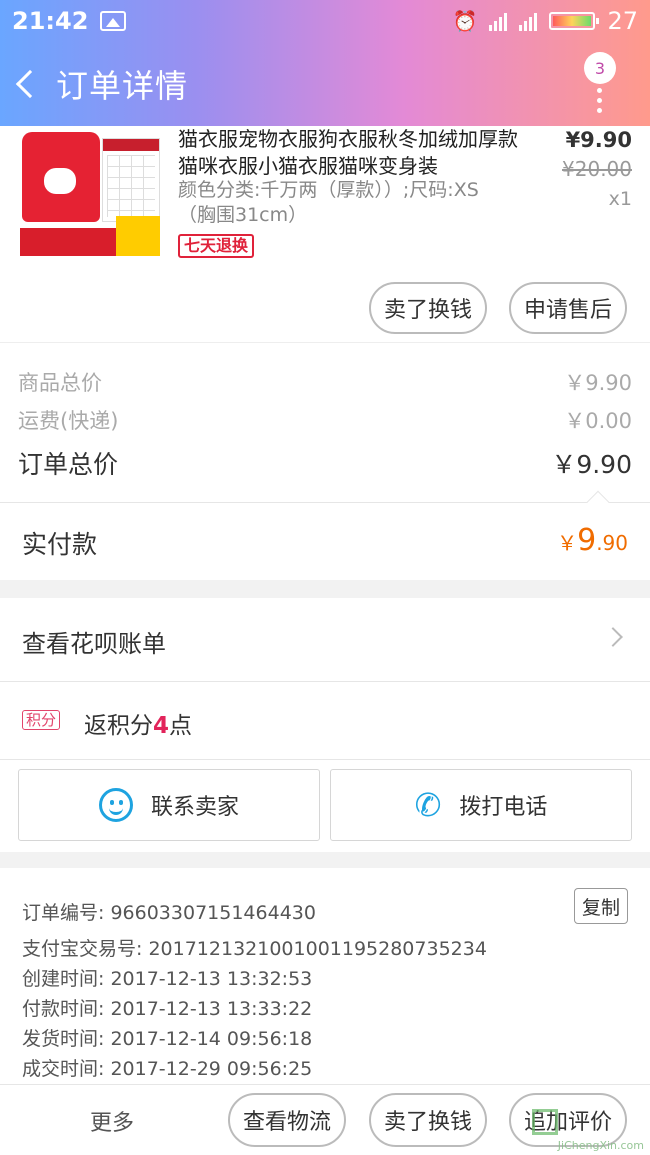  Describe the element at coordinates (82, 949) in the screenshot. I see `alipay-trade-label: 支付宝交易号:` at that location.